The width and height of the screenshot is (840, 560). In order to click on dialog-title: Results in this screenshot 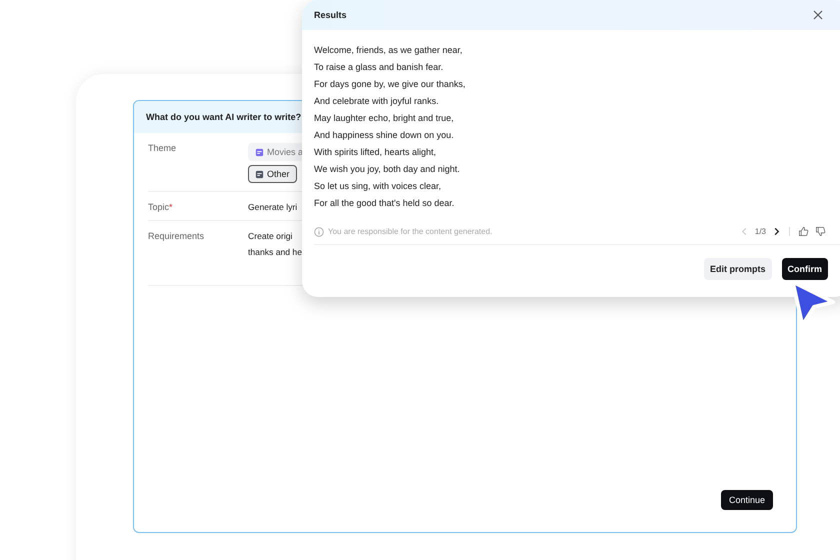, I will do `click(330, 15)`.